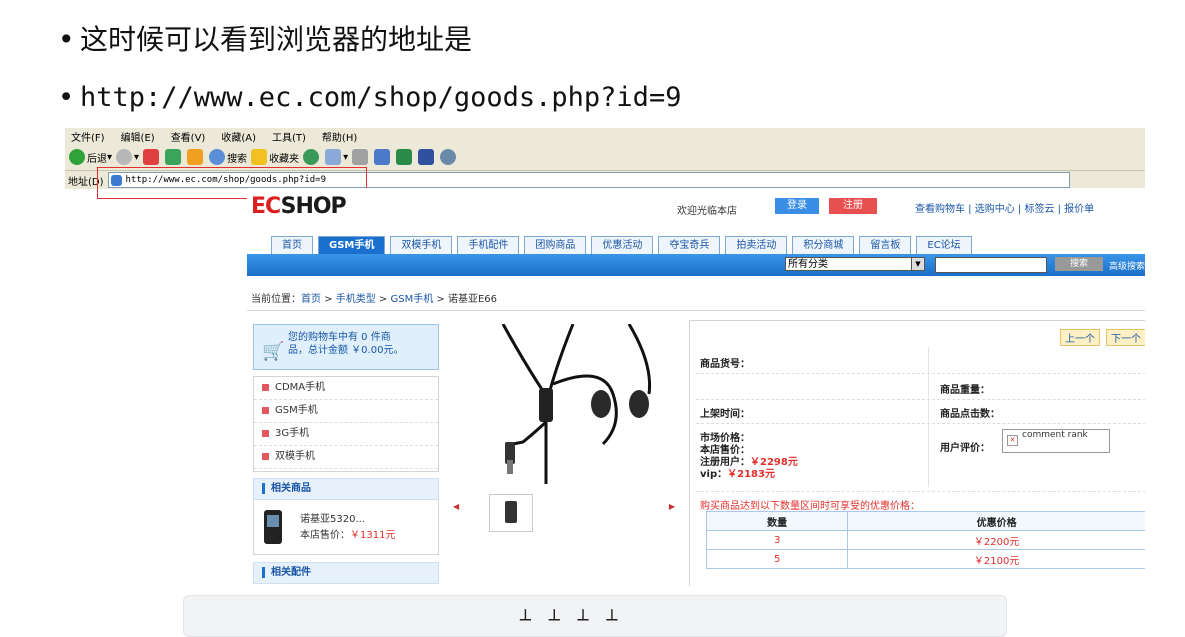  I want to click on accessories-header: 相关配件, so click(346, 573).